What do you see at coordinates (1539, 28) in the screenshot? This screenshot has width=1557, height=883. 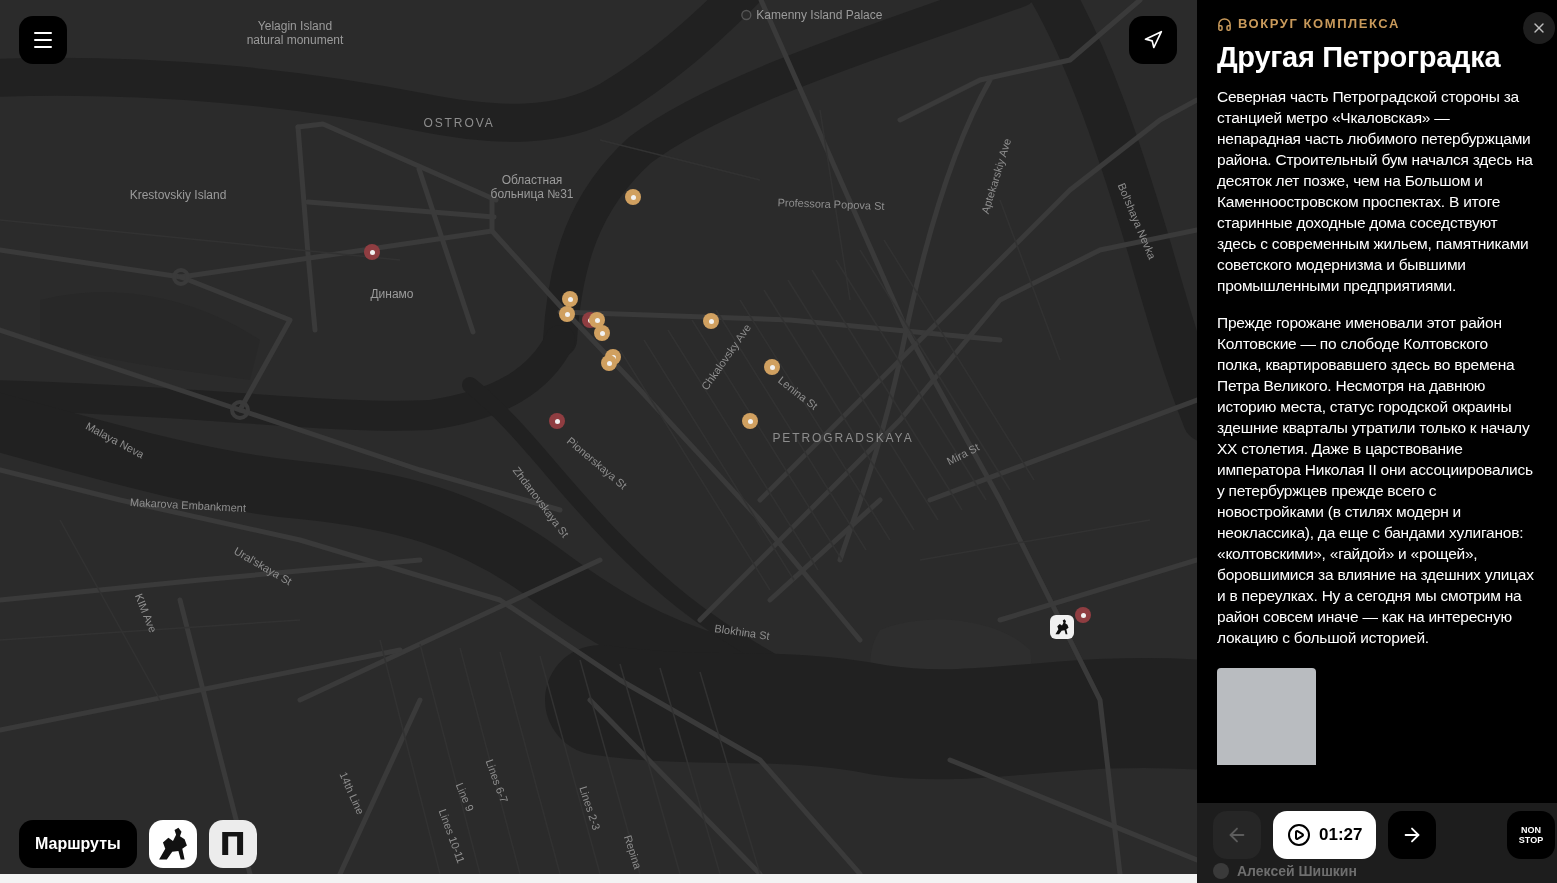 I see `close-button` at bounding box center [1539, 28].